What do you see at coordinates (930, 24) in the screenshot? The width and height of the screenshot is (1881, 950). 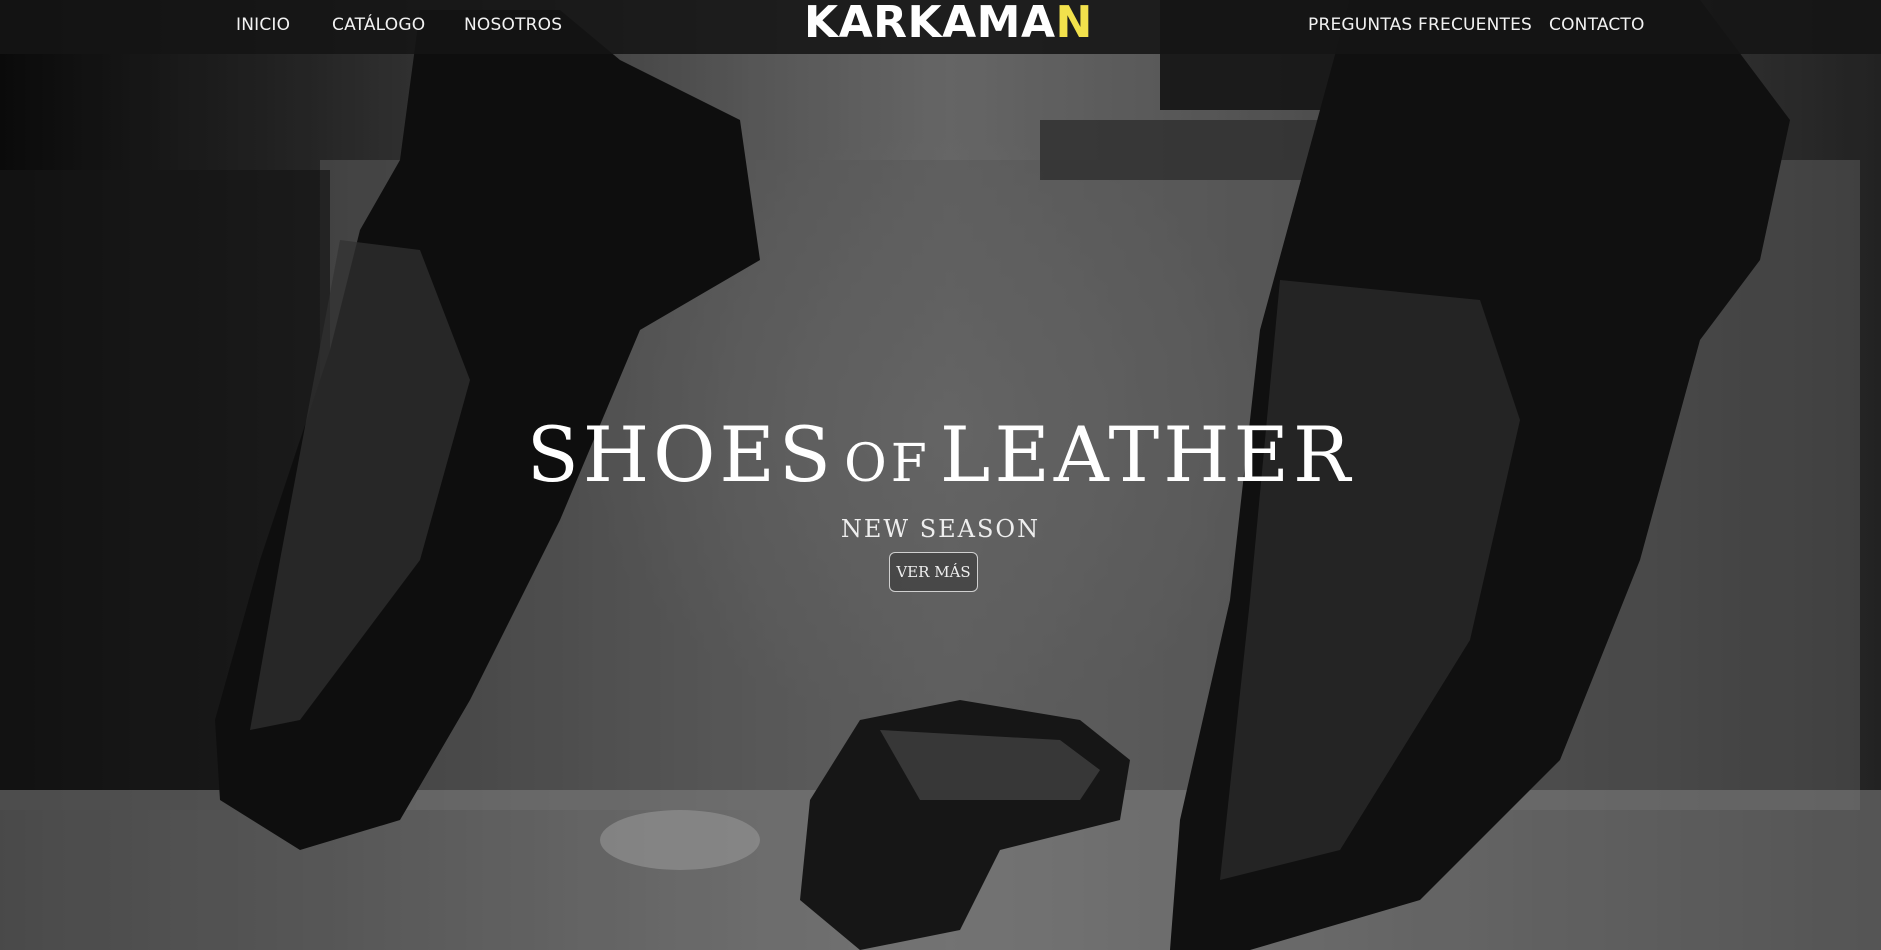 I see `brand-logo-main: KARKAMA` at bounding box center [930, 24].